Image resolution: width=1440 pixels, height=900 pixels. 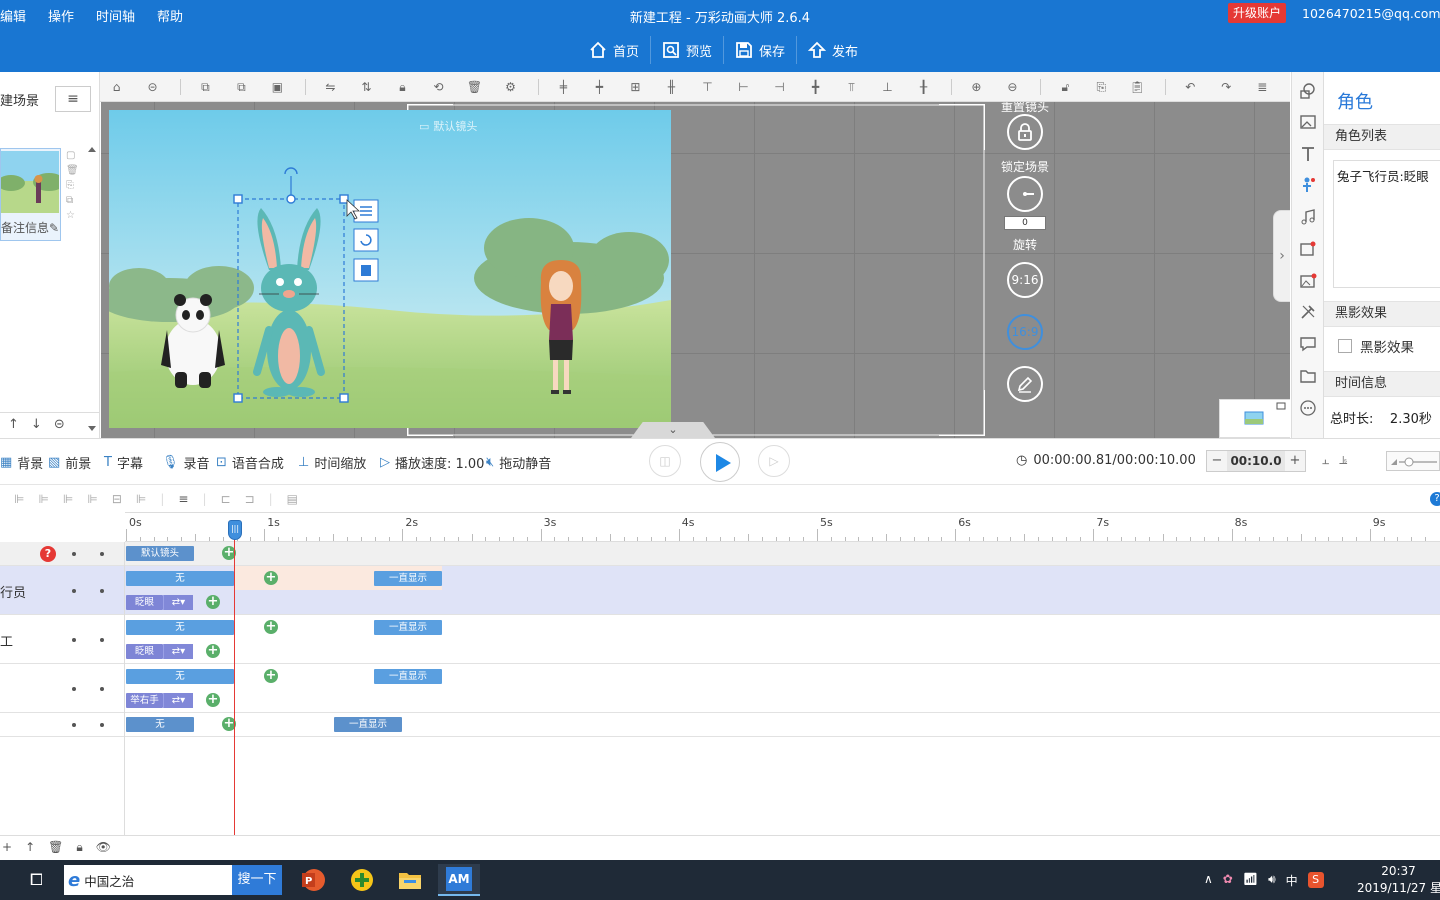 What do you see at coordinates (743, 87) in the screenshot?
I see `align-left-icon: ⊢` at bounding box center [743, 87].